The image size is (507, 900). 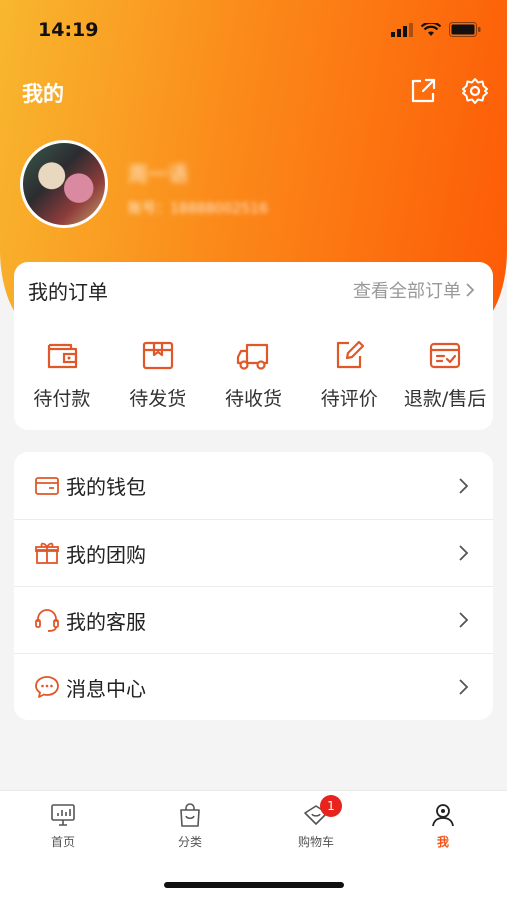 What do you see at coordinates (465, 29) in the screenshot?
I see `battery-icon` at bounding box center [465, 29].